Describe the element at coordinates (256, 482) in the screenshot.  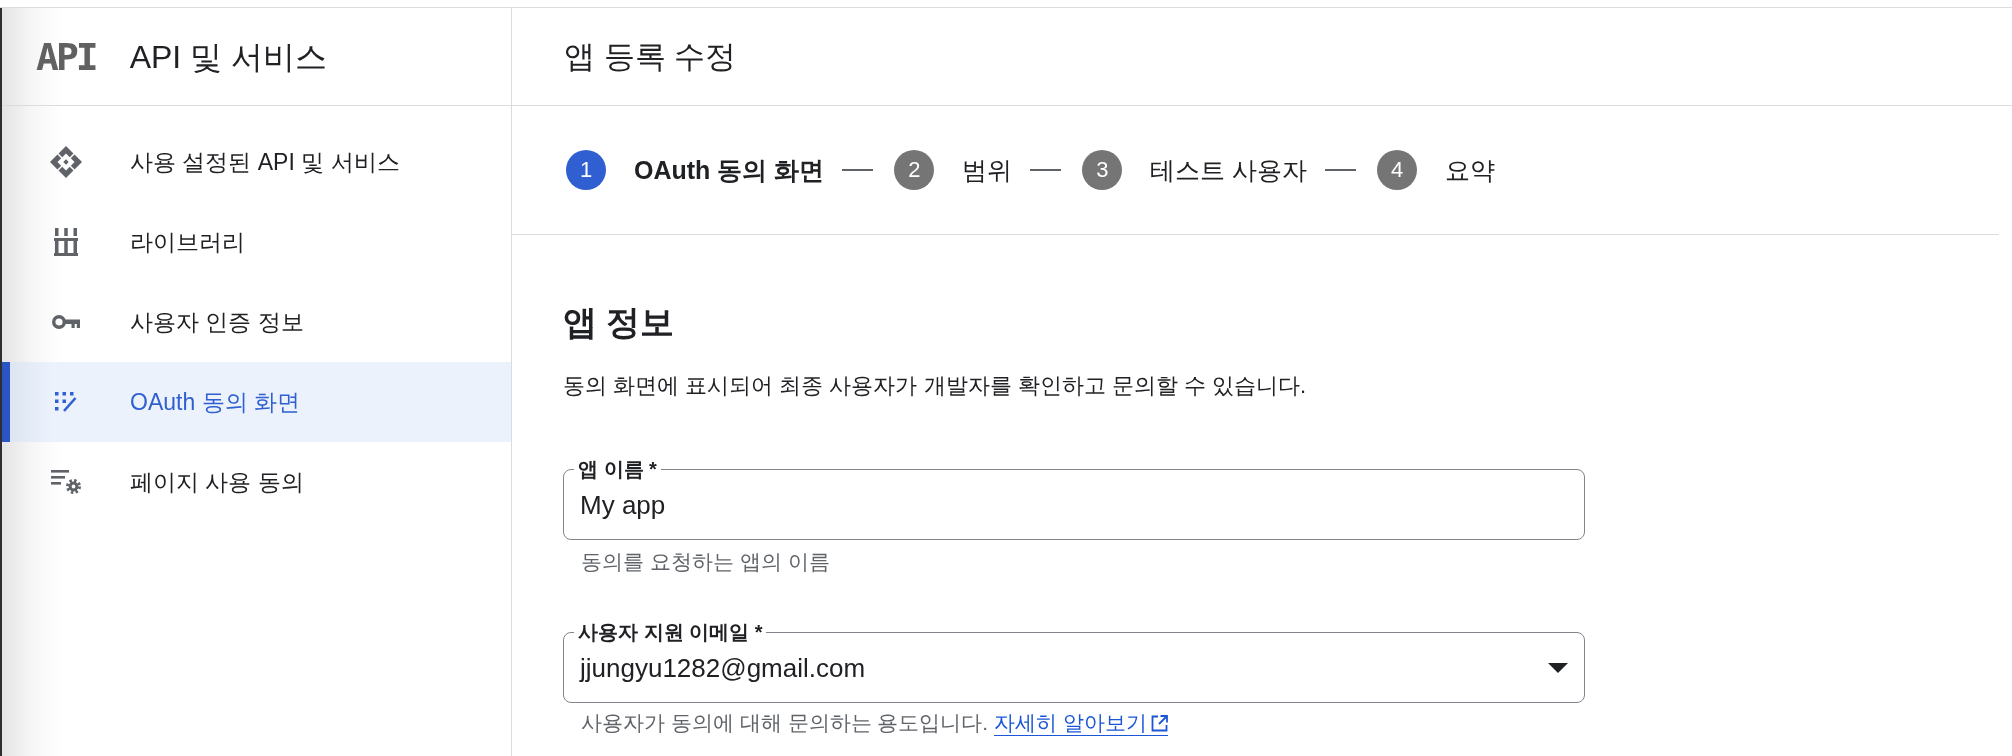
I see `sidebar-item: 페이지 사용 동의` at that location.